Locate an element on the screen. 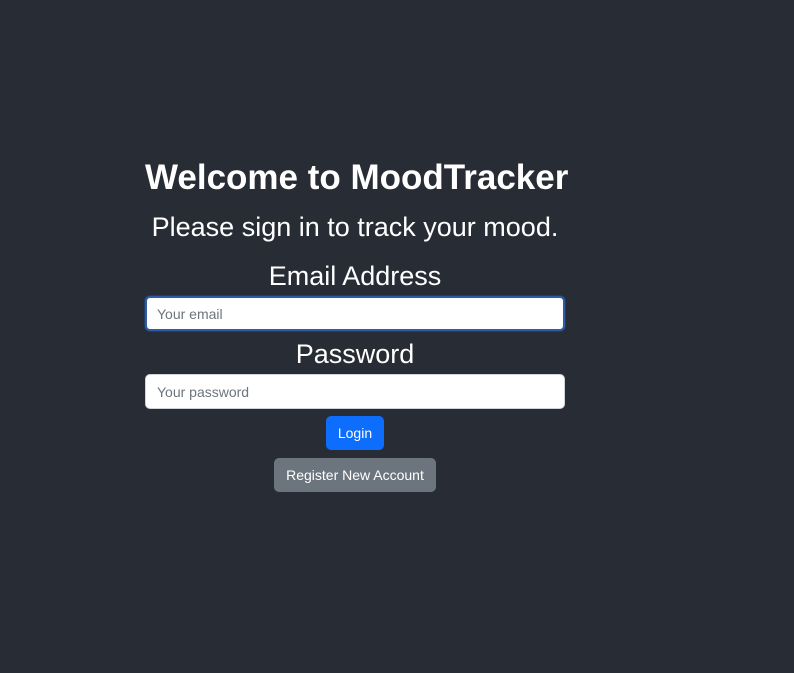 The image size is (794, 673). email-label: Email Address is located at coordinates (355, 276).